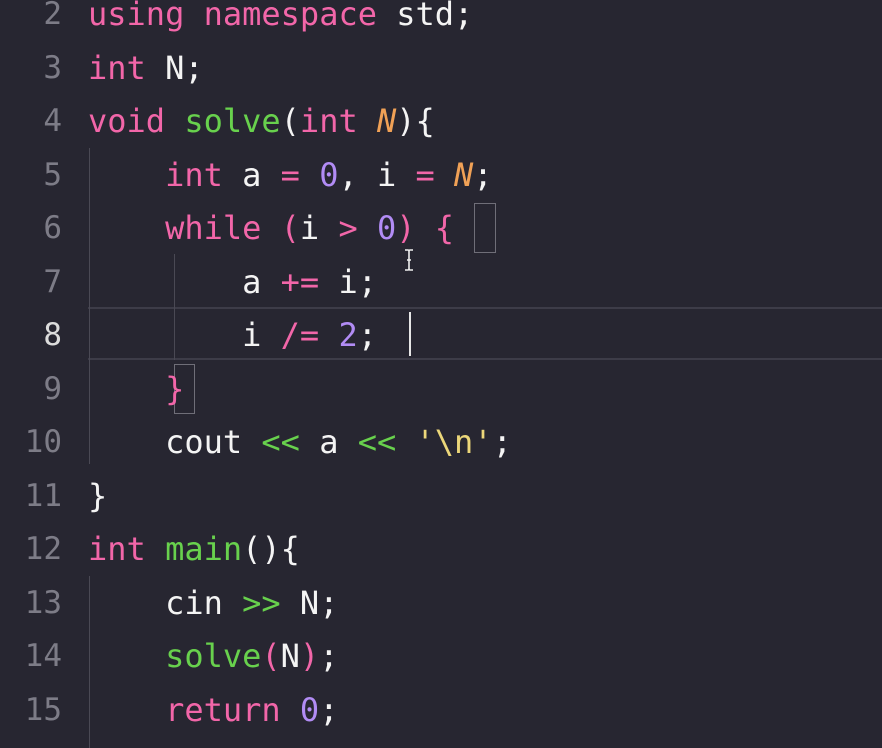 The image size is (882, 748). Describe the element at coordinates (261, 602) in the screenshot. I see `code-token: >>` at that location.